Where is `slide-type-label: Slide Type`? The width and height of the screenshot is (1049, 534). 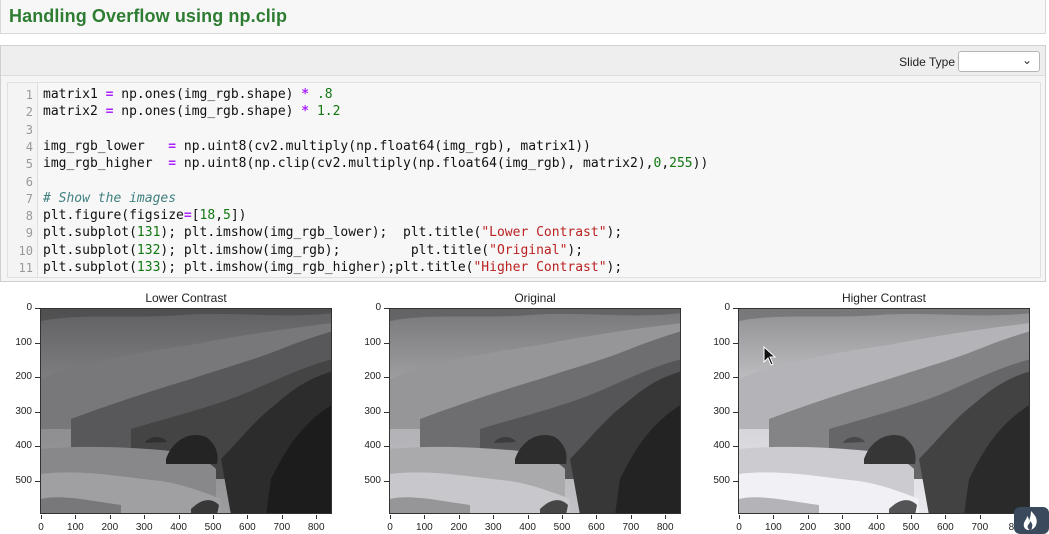
slide-type-label: Slide Type is located at coordinates (927, 62).